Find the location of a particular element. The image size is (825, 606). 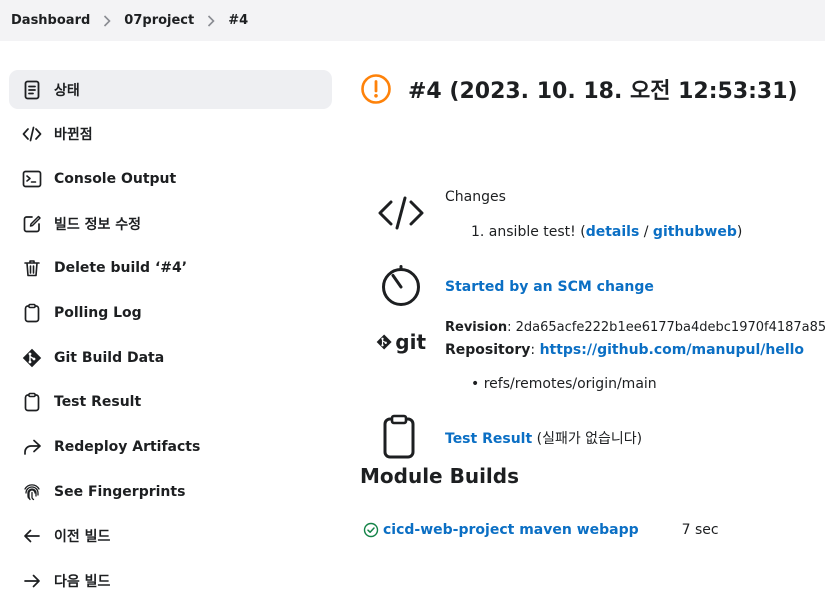

sidebar-item-label: 바뀐점 is located at coordinates (73, 135).